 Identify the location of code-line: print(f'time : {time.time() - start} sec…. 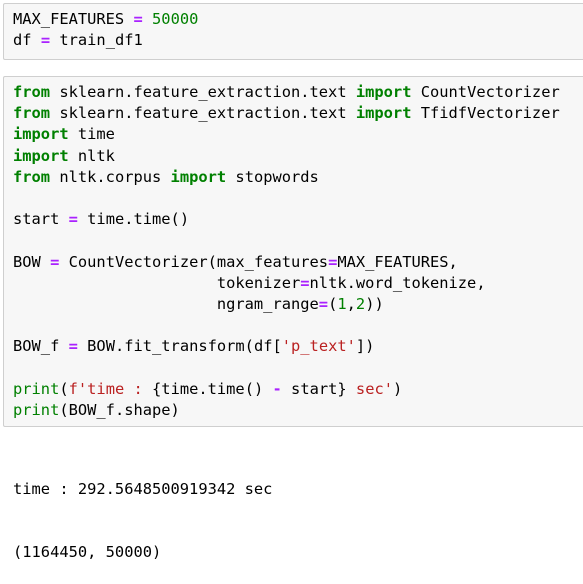
(208, 388).